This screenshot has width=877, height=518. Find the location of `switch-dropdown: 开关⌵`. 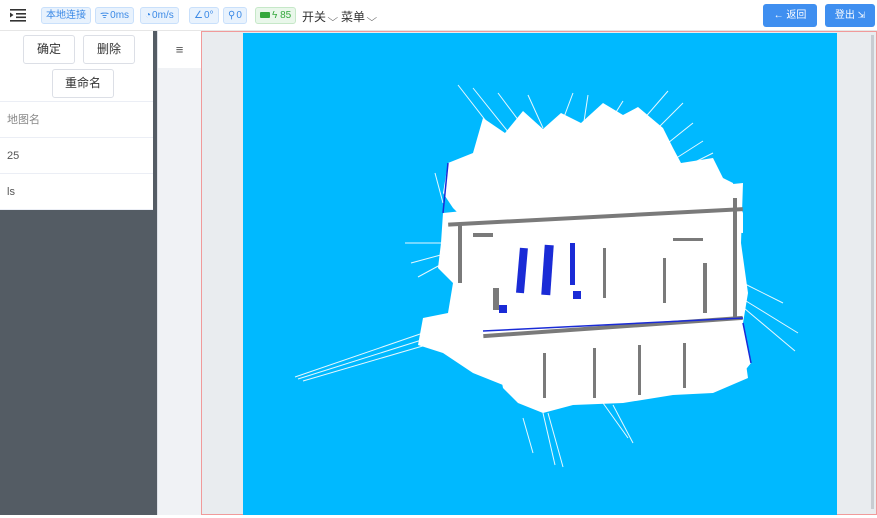

switch-dropdown: 开关⌵ is located at coordinates (320, 16).